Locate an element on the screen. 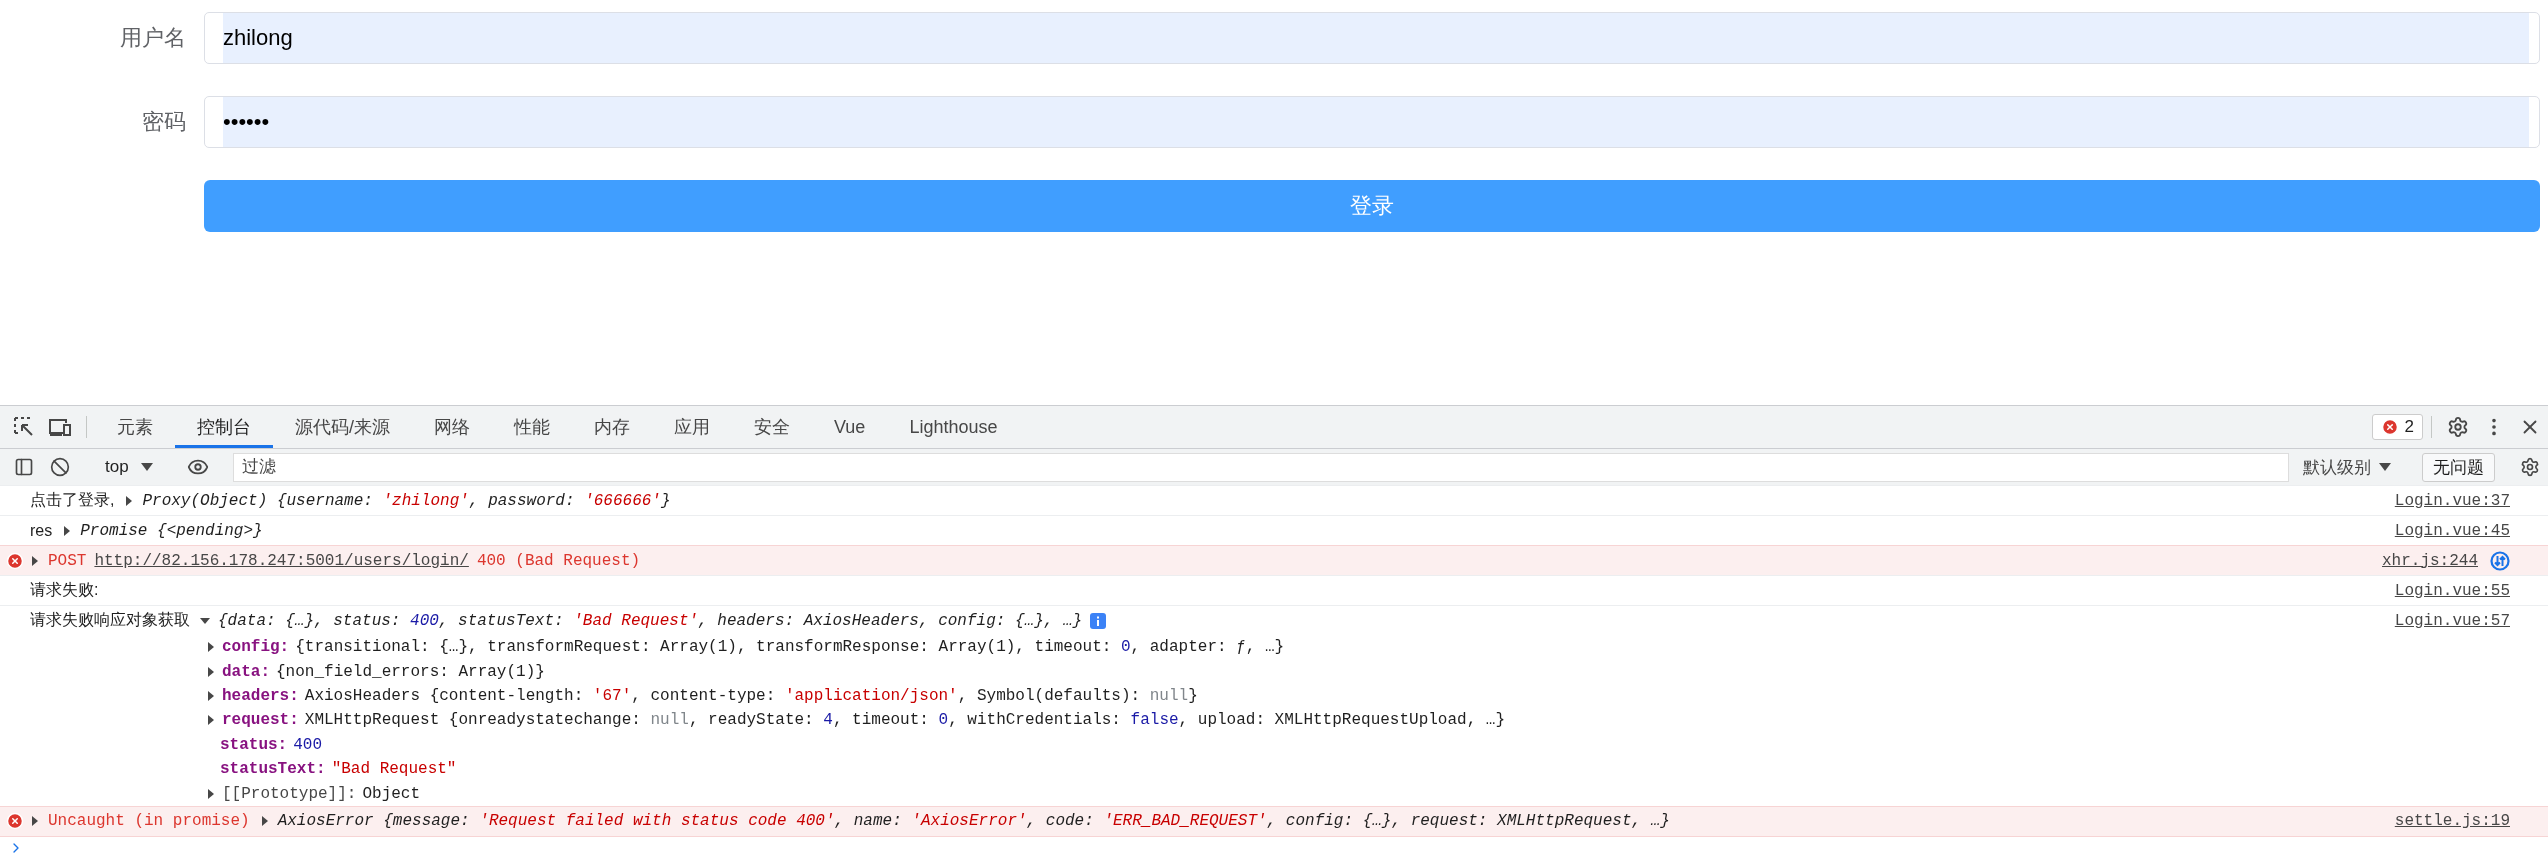  request-url-link: http://82.156.178.247:5001/users/login/ is located at coordinates (281, 560).